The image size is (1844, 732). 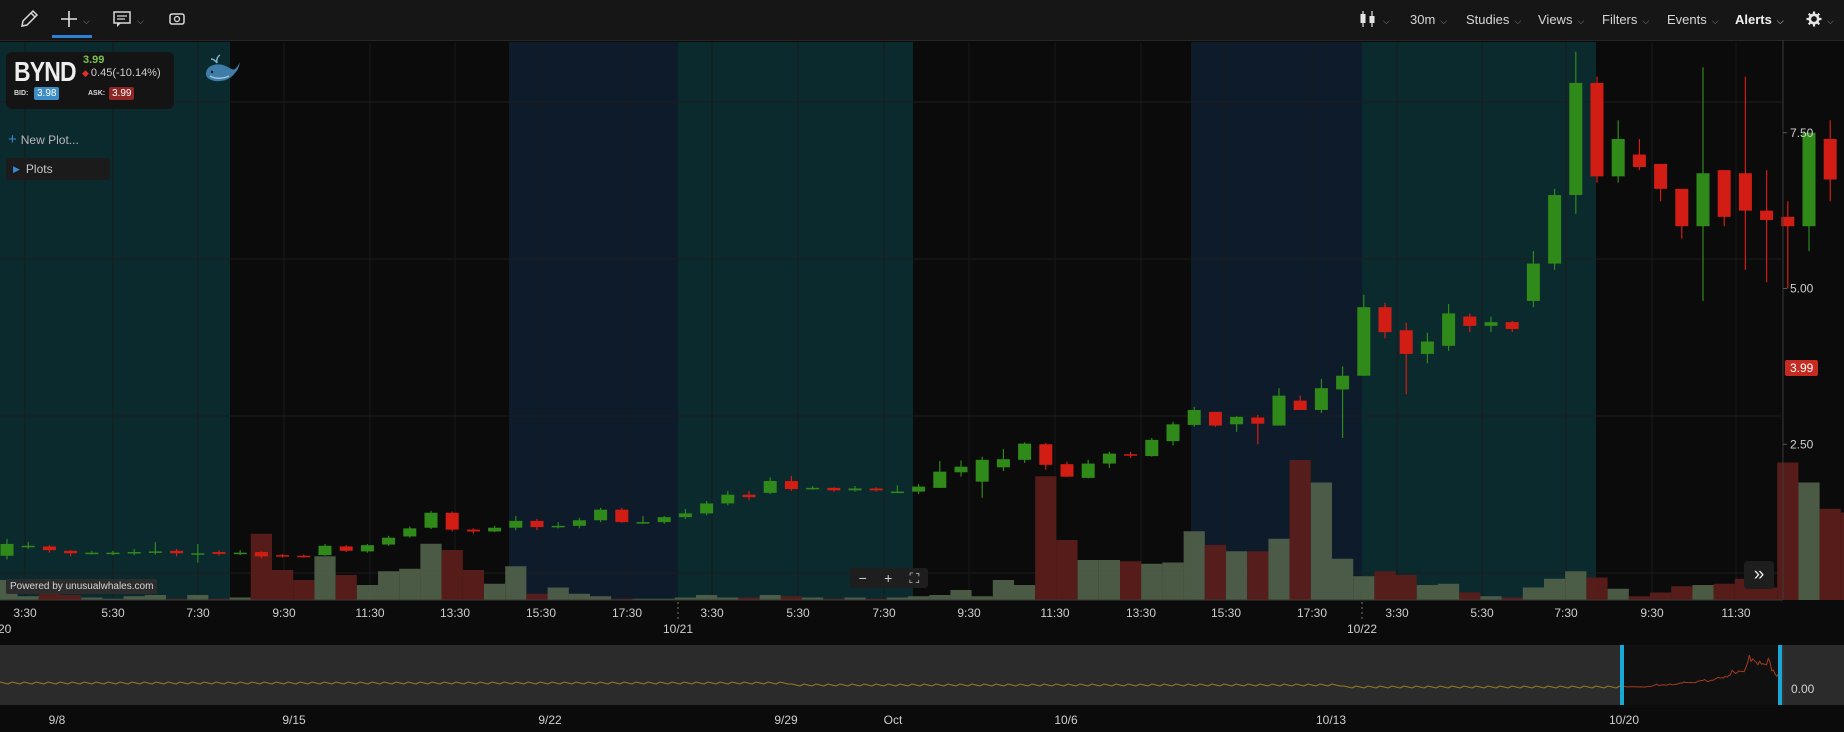 What do you see at coordinates (915, 578) in the screenshot?
I see `fullscreen-icon: ⛶` at bounding box center [915, 578].